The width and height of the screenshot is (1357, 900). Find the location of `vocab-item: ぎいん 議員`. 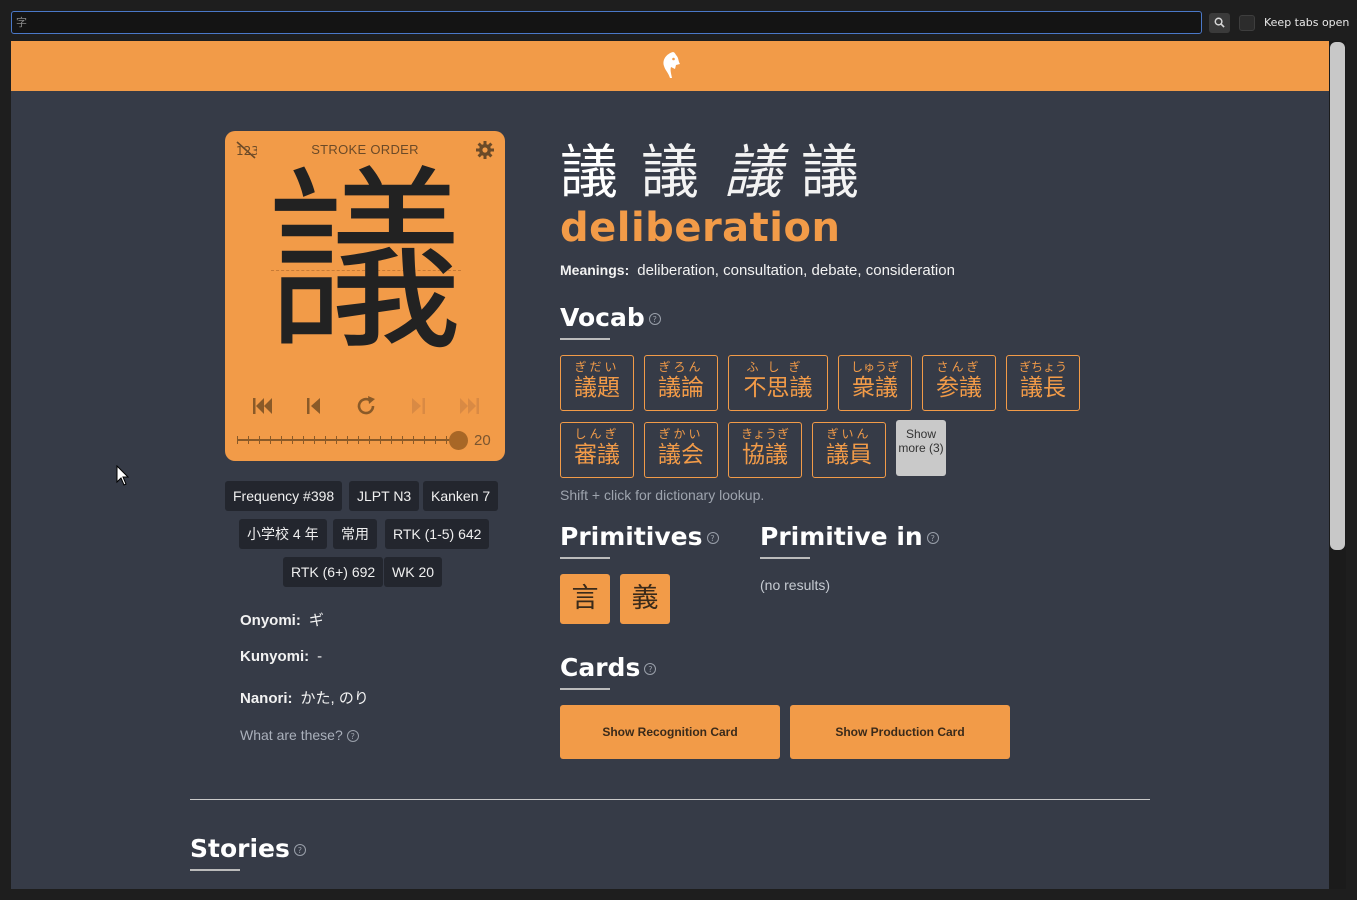

vocab-item: ぎいん 議員 is located at coordinates (849, 450).